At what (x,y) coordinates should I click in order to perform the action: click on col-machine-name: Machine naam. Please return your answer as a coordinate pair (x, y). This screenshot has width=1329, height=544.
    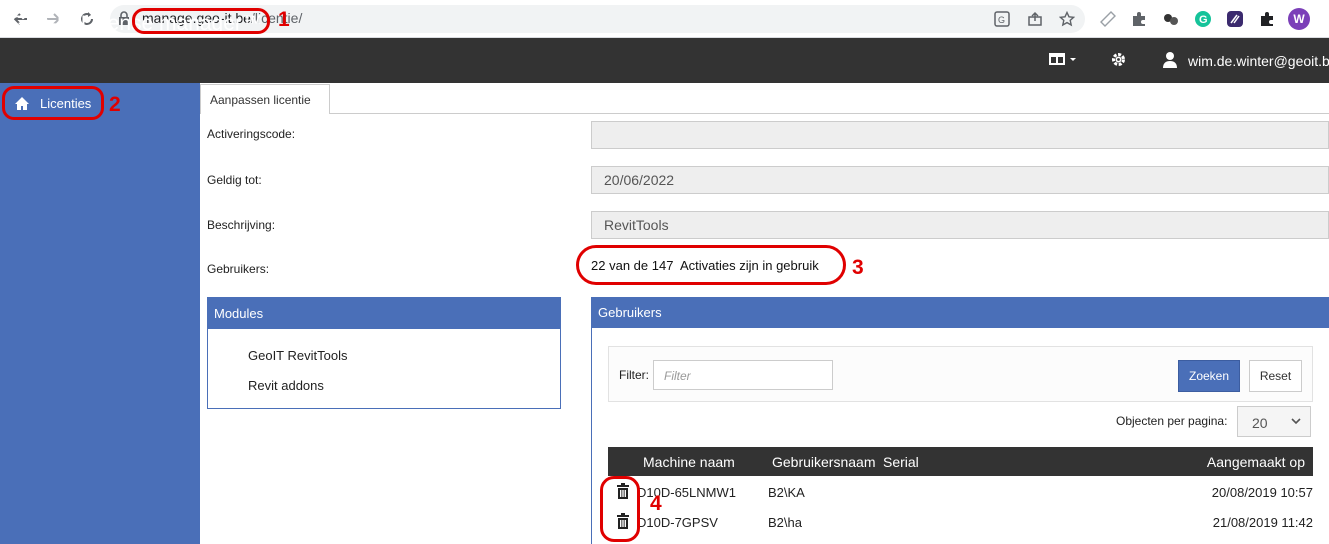
    Looking at the image, I should click on (689, 462).